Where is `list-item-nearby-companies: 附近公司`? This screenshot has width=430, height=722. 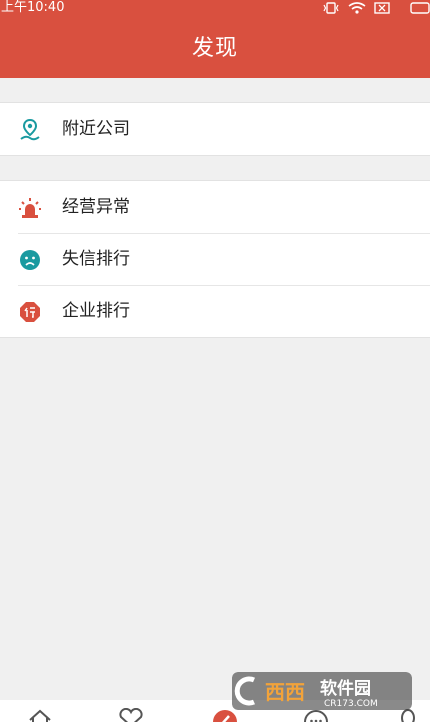
list-item-nearby-companies: 附近公司 is located at coordinates (215, 129).